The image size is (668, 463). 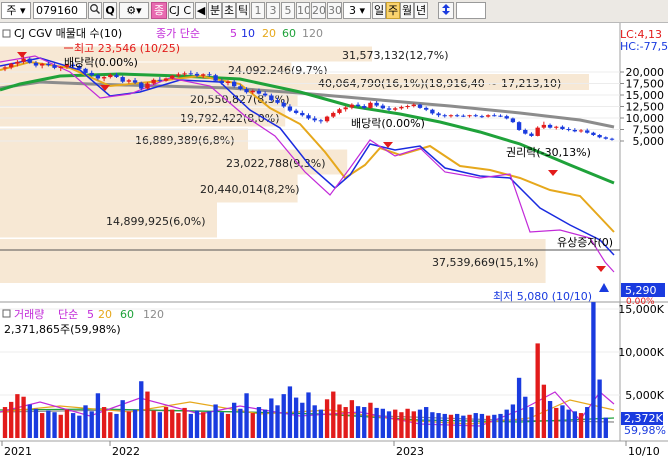 I want to click on up-down-arrows-icon, so click(x=446, y=10).